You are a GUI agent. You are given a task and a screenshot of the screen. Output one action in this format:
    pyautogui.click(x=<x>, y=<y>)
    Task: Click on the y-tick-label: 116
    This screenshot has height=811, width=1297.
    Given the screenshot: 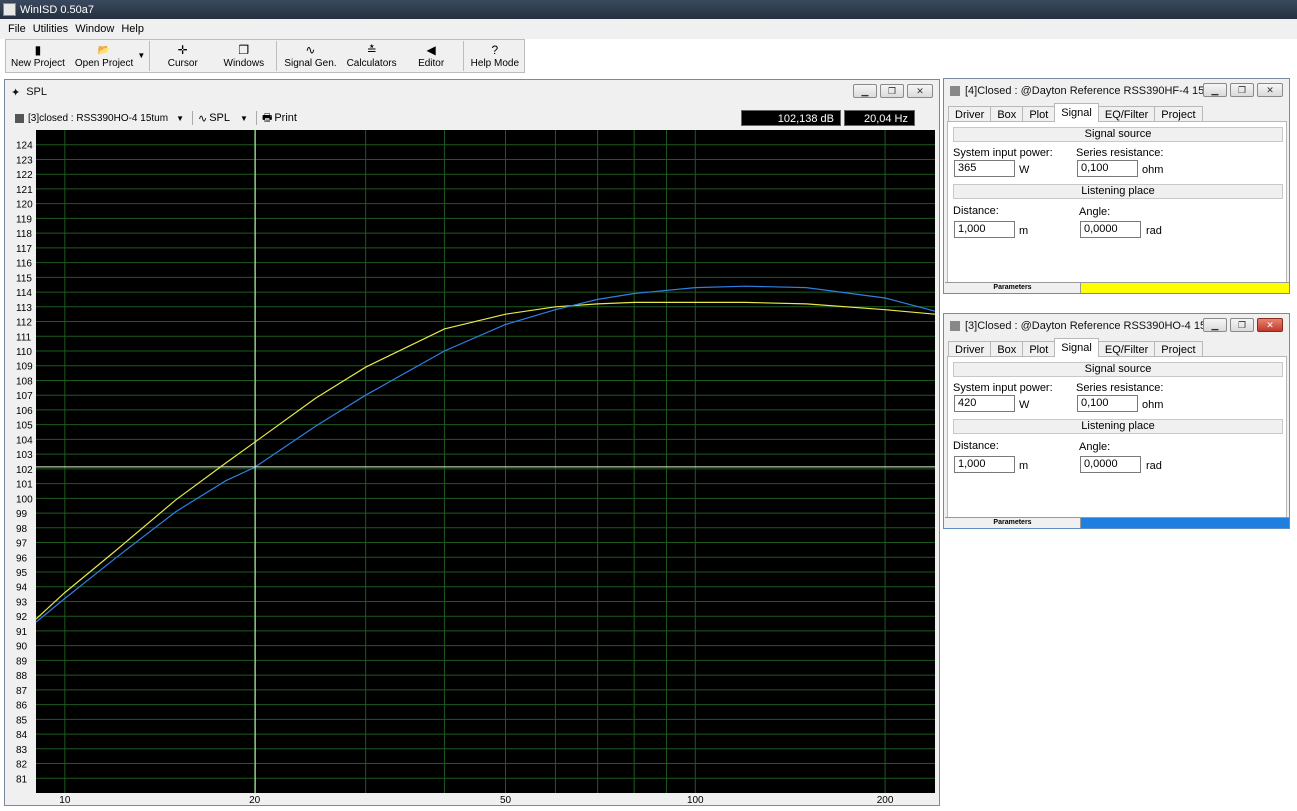 What is the action you would take?
    pyautogui.click(x=24, y=264)
    